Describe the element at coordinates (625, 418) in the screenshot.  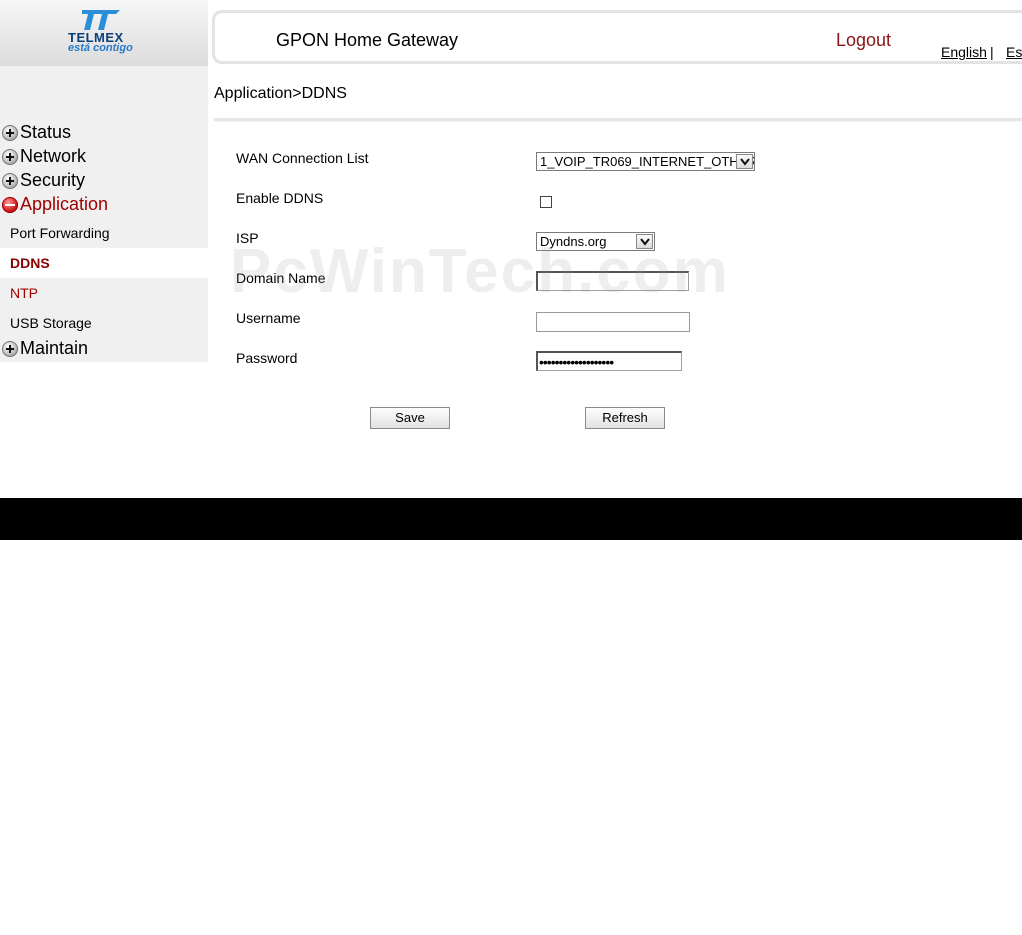
I see `refresh-button: Refresh` at that location.